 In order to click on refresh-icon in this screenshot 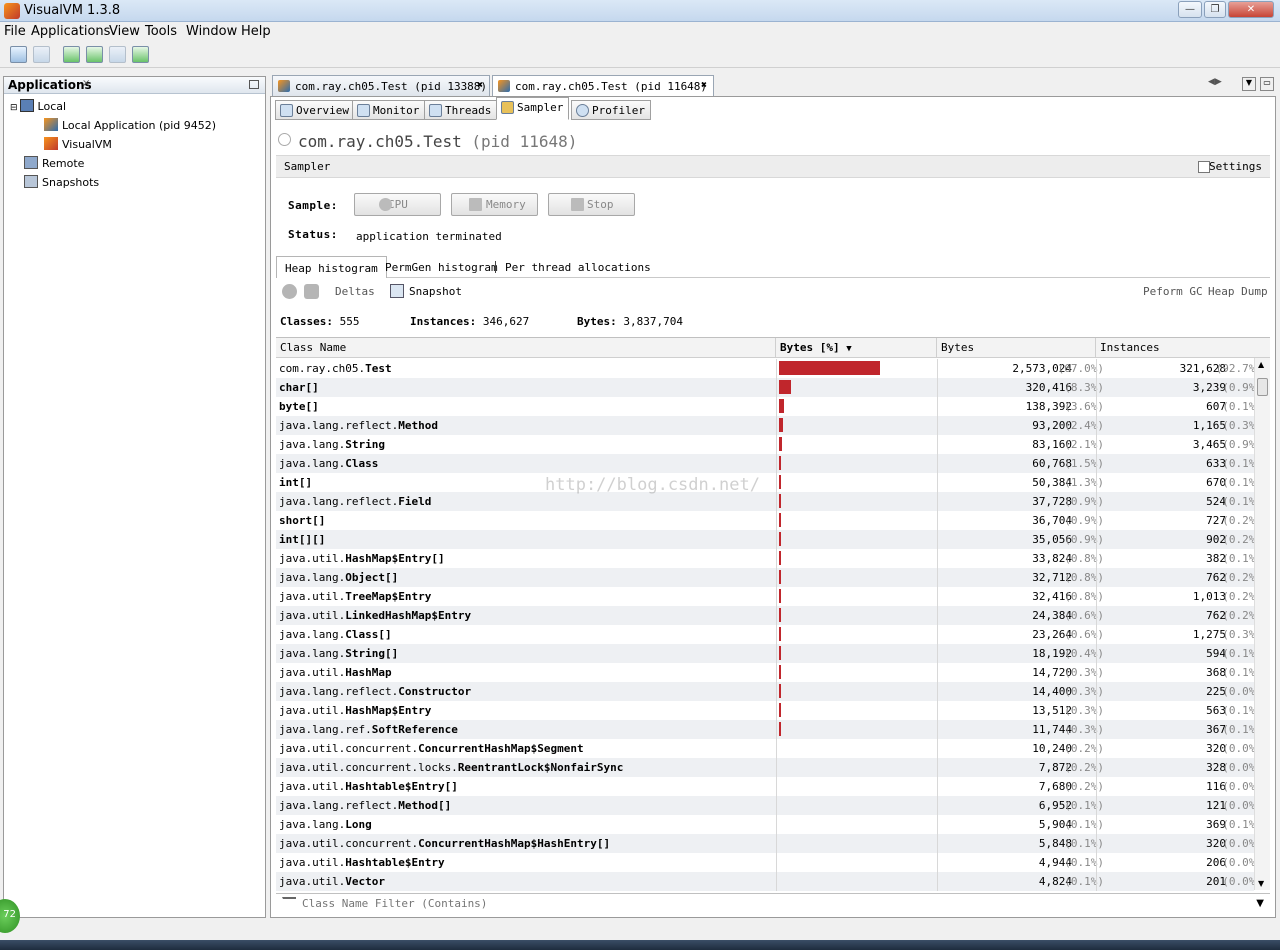, I will do `click(311, 291)`.